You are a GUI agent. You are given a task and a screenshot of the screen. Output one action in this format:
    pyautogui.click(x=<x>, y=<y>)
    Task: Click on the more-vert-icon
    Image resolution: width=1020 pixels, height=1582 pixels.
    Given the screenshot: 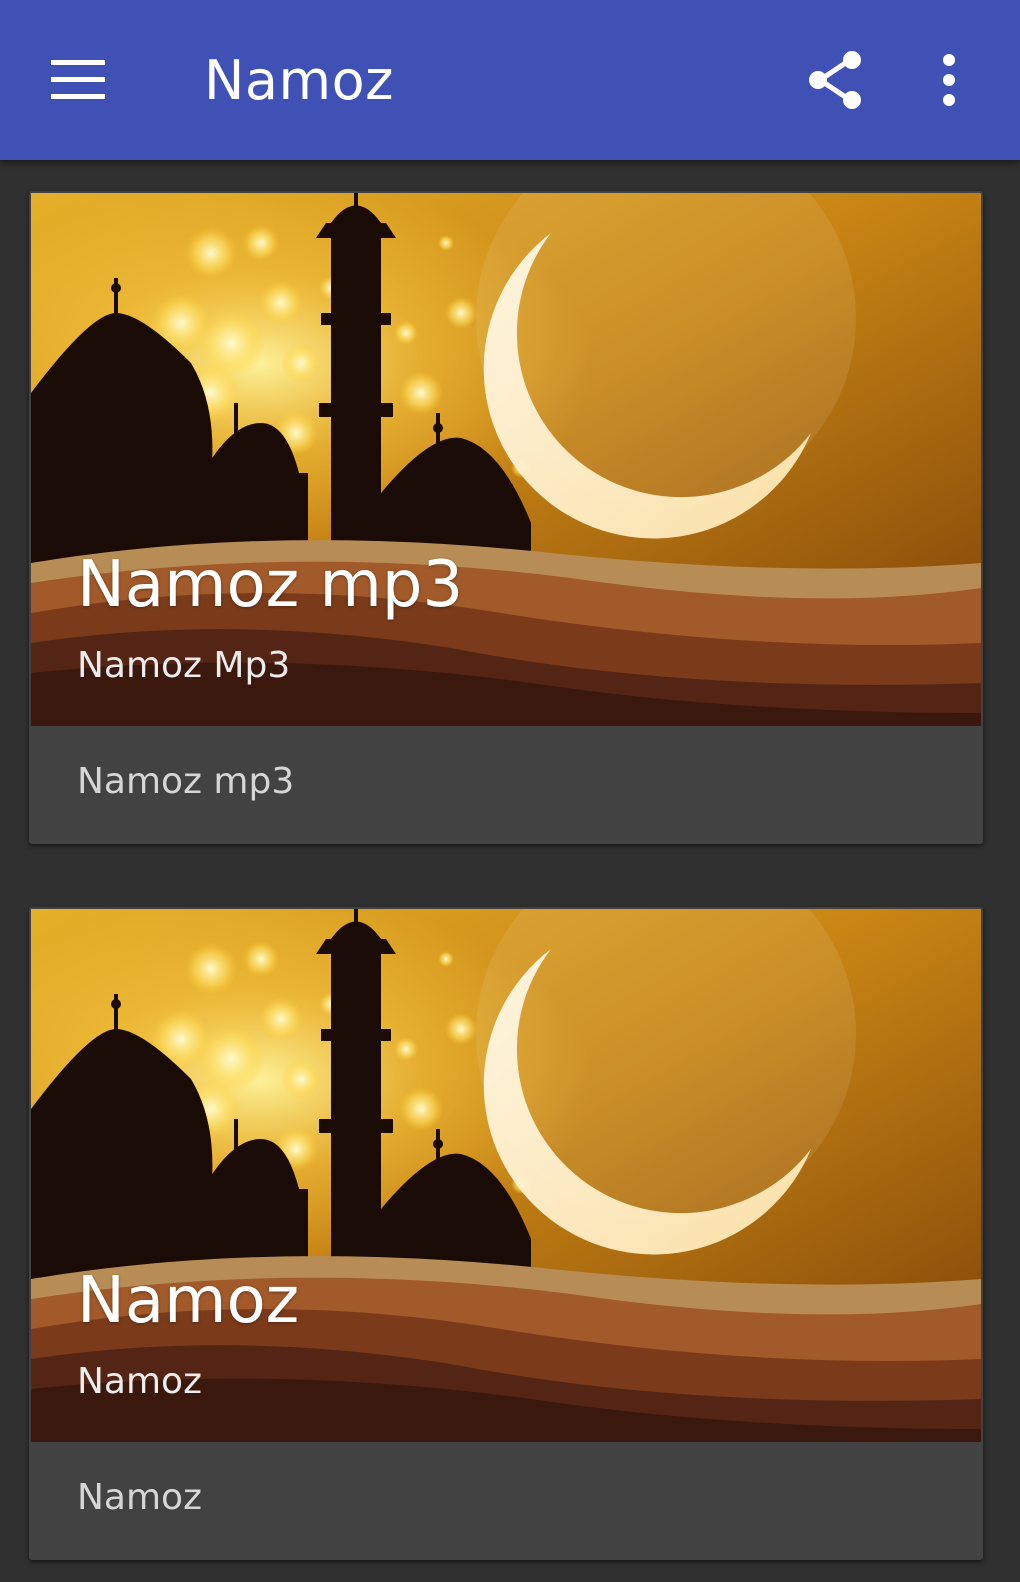 What is the action you would take?
    pyautogui.click(x=949, y=80)
    